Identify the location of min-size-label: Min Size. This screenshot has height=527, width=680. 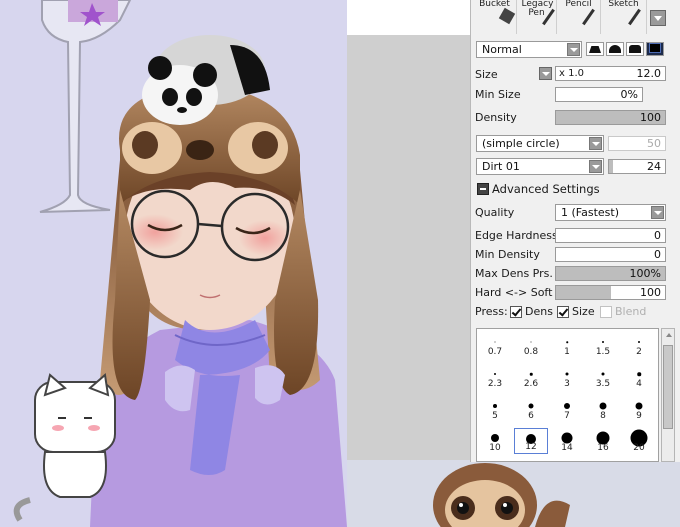
(498, 94).